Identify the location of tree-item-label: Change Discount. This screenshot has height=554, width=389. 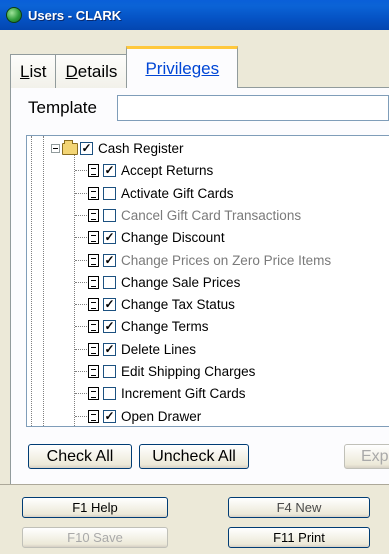
(173, 238).